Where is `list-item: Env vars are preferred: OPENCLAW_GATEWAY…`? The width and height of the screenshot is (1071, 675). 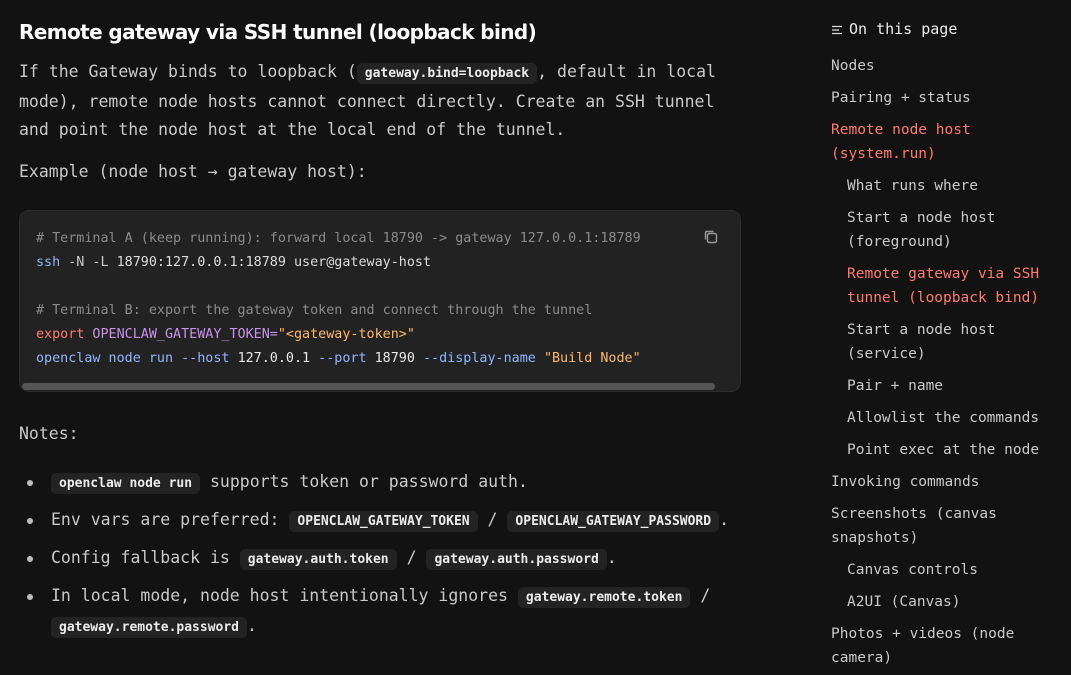
list-item: Env vars are preferred: OPENCLAW_GATEWAY… is located at coordinates (380, 521).